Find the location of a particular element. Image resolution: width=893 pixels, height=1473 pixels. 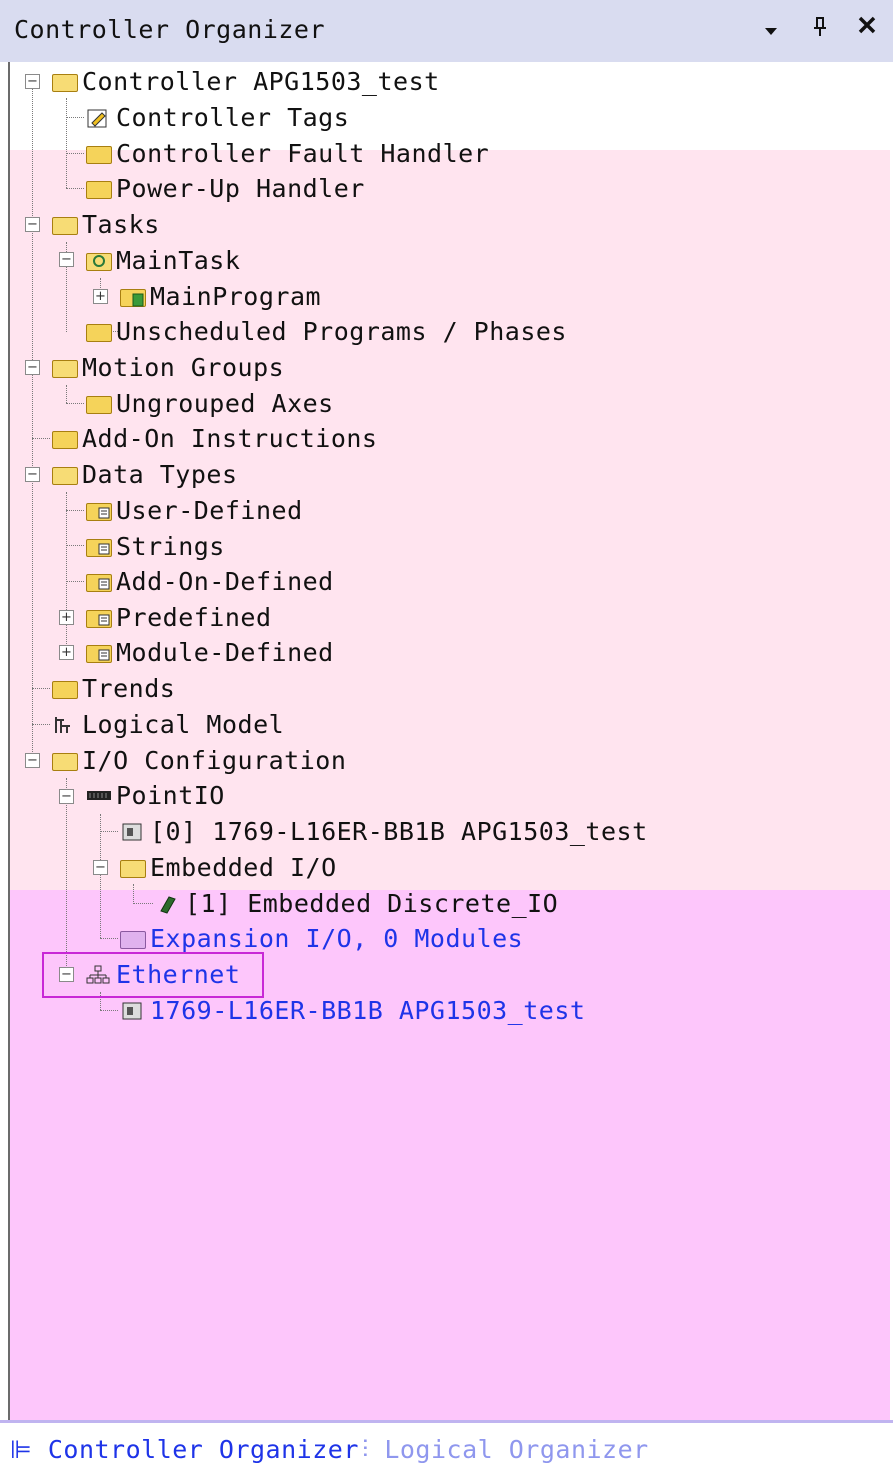

tree-item-fault-handler: Controller Fault Handler is located at coordinates (287, 153).